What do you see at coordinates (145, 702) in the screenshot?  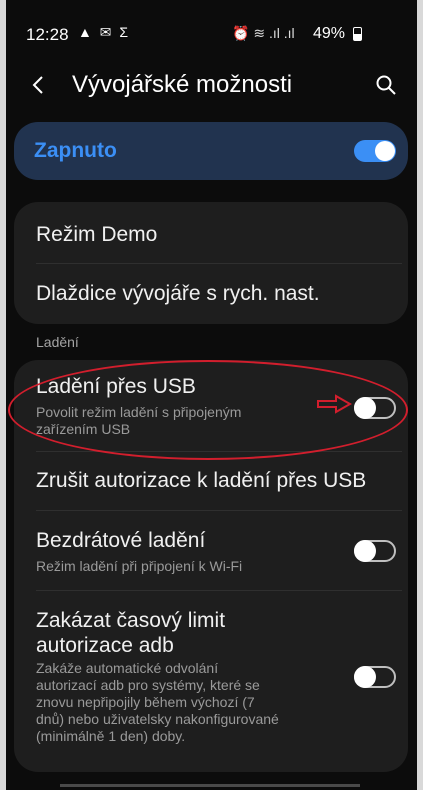 I see `adb-timeout-desc-3: znovu nepřipojily během výchozí (7` at bounding box center [145, 702].